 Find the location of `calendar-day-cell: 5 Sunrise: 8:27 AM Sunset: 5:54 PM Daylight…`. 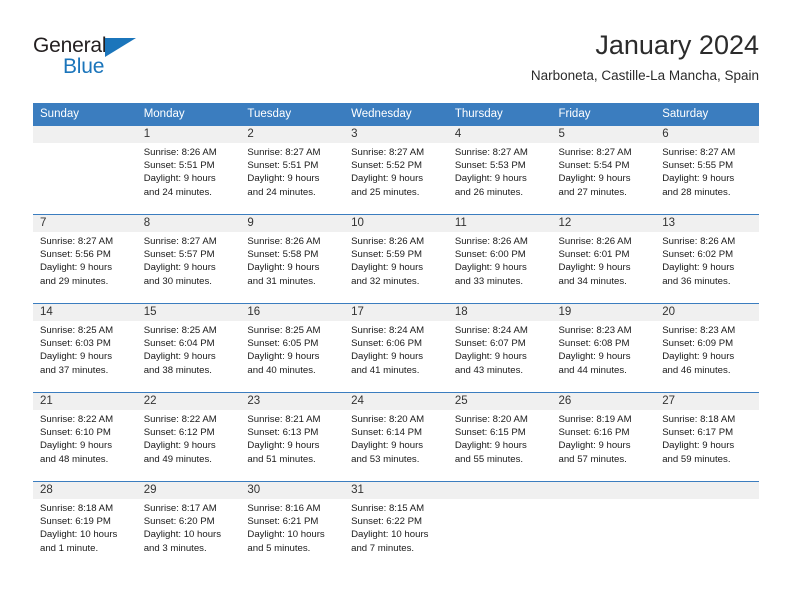

calendar-day-cell: 5 Sunrise: 8:27 AM Sunset: 5:54 PM Daylight… is located at coordinates (603, 170).